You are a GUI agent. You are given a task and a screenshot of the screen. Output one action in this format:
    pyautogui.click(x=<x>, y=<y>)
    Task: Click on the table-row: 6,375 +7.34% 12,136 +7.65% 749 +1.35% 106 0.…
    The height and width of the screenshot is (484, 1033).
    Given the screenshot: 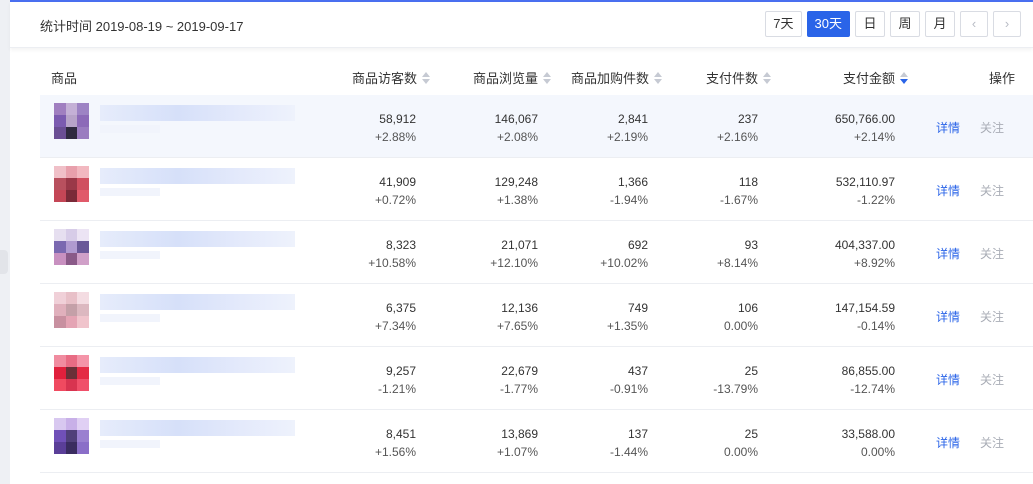 What is the action you would take?
    pyautogui.click(x=536, y=315)
    